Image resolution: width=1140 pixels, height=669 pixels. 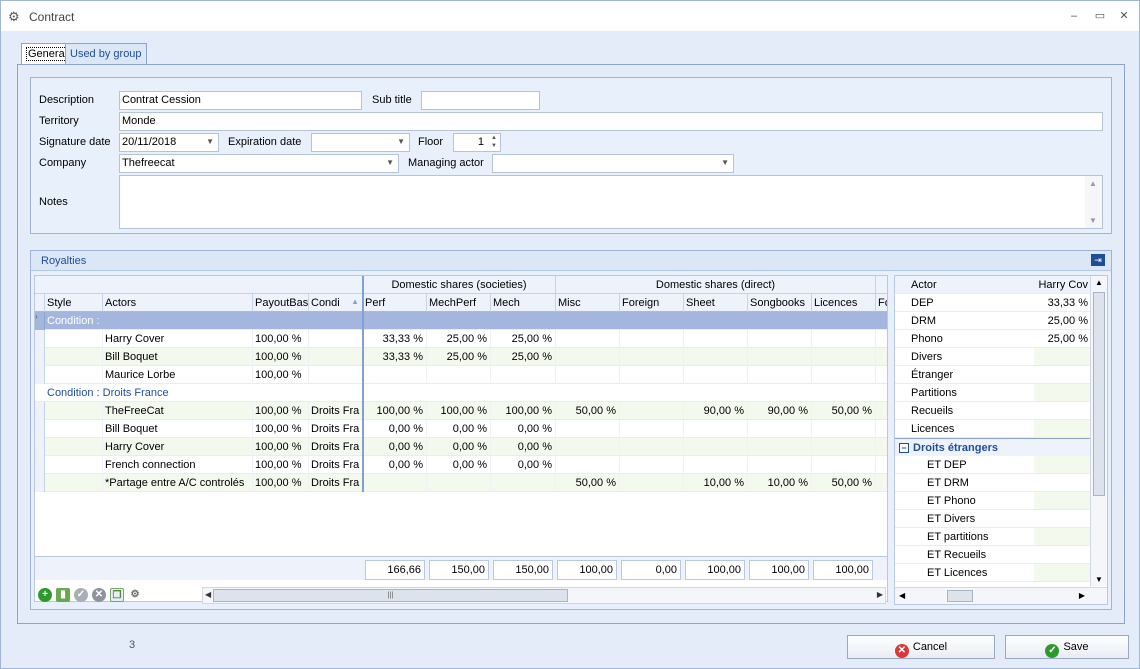 What do you see at coordinates (992, 447) in the screenshot?
I see `category-droits-etrangers: − Droits étrangers` at bounding box center [992, 447].